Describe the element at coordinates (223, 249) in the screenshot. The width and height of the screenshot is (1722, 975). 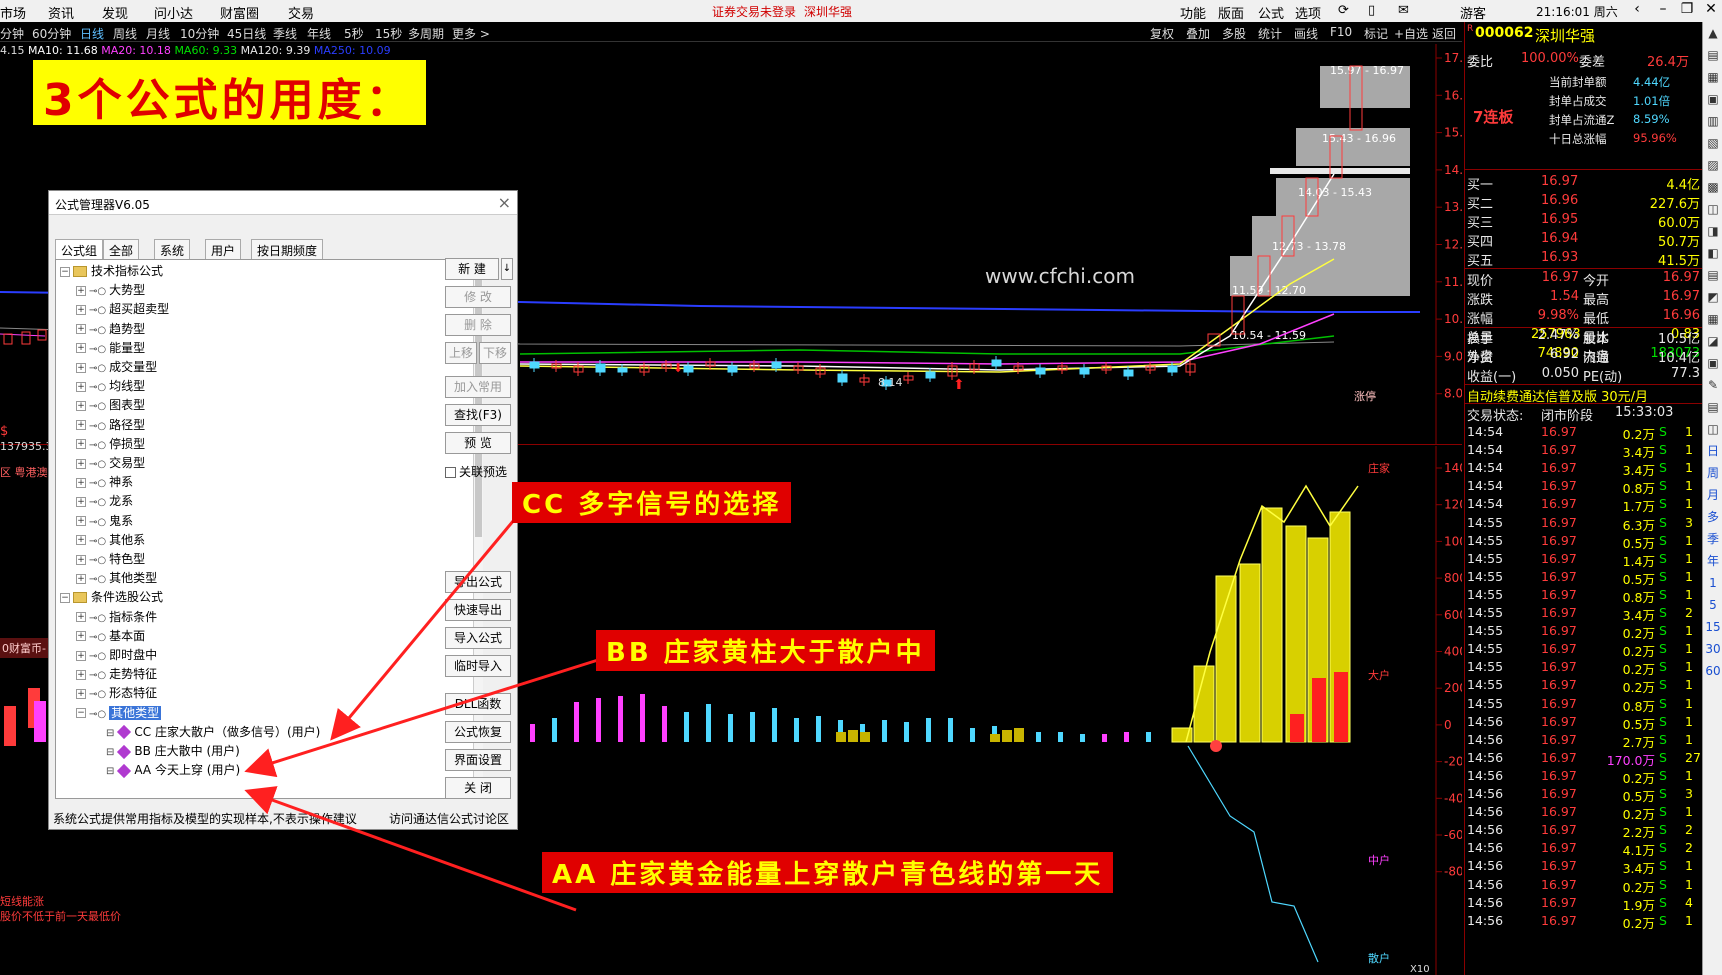
I see `tab-user: 用户` at that location.